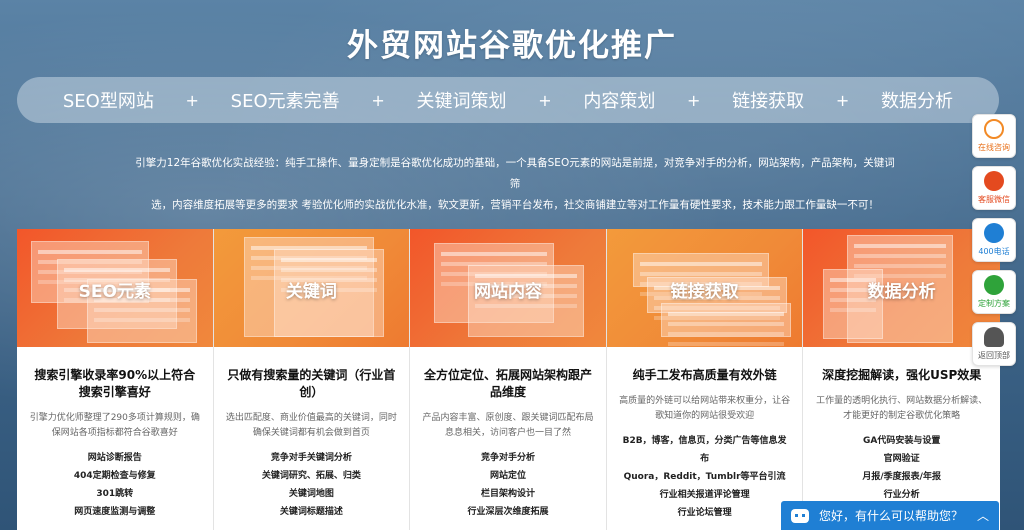 This screenshot has height=530, width=1024. What do you see at coordinates (901, 441) in the screenshot?
I see `list-item: GA代码安装与设置` at bounding box center [901, 441].